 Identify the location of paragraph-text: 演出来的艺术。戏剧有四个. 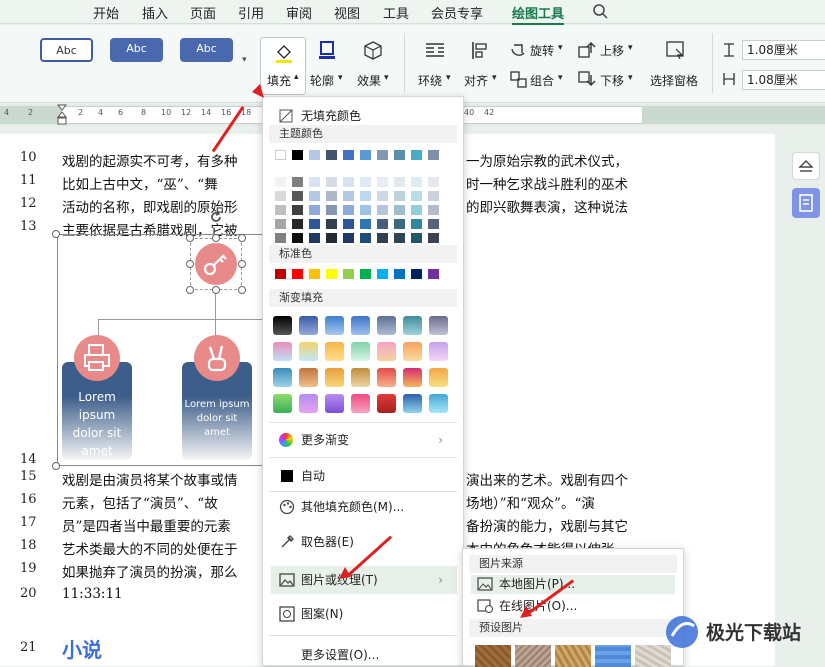
(547, 479).